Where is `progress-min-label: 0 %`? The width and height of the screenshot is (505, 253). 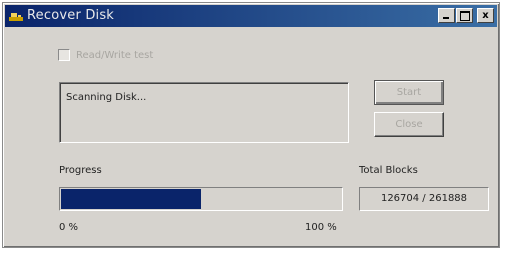 progress-min-label: 0 % is located at coordinates (69, 227).